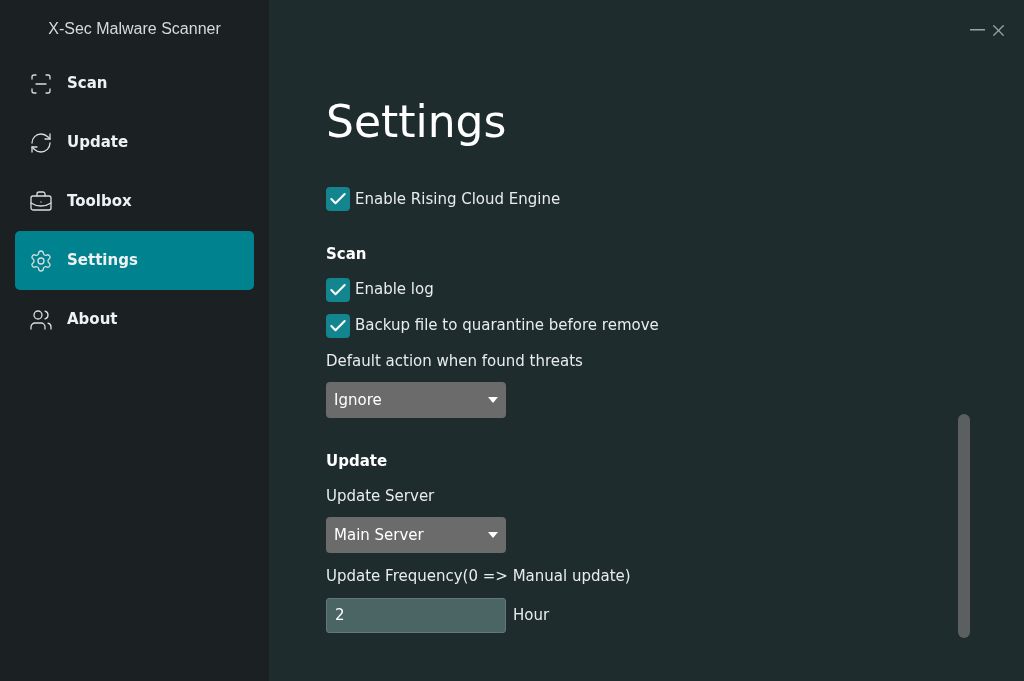  I want to click on users-icon, so click(41, 319).